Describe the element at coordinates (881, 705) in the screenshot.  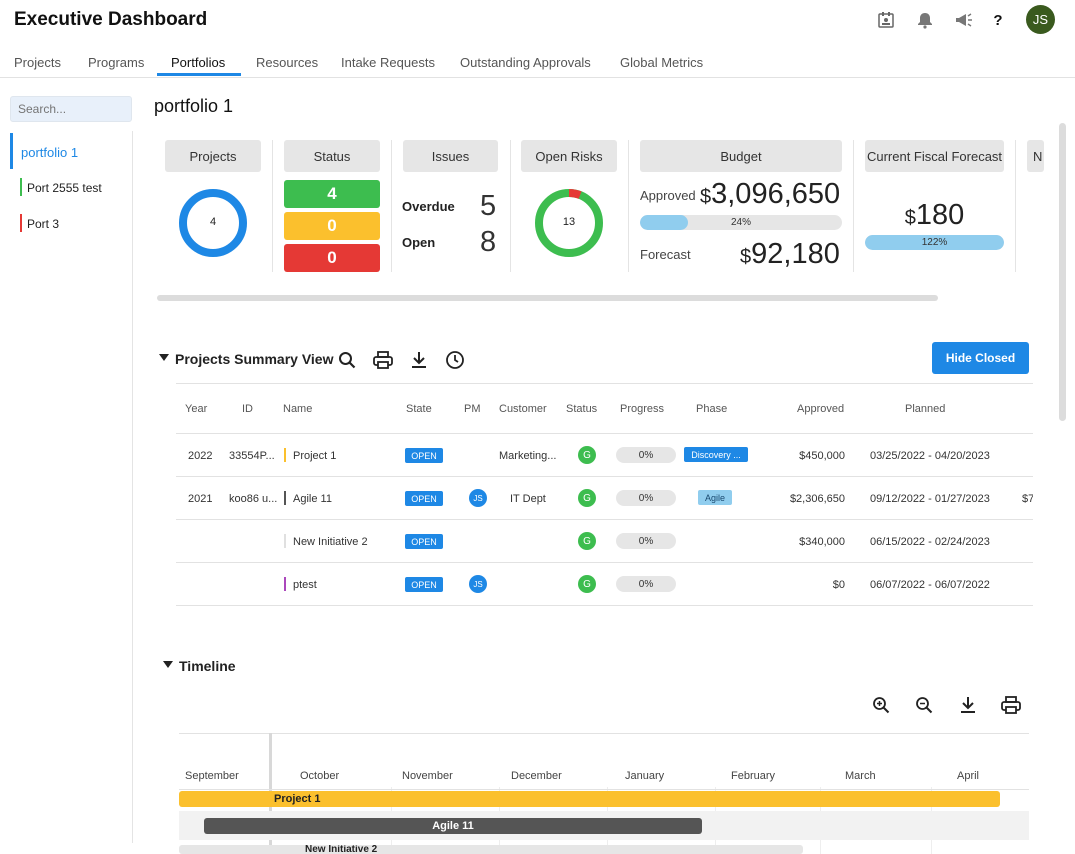
I see `zoom-in-icon` at that location.